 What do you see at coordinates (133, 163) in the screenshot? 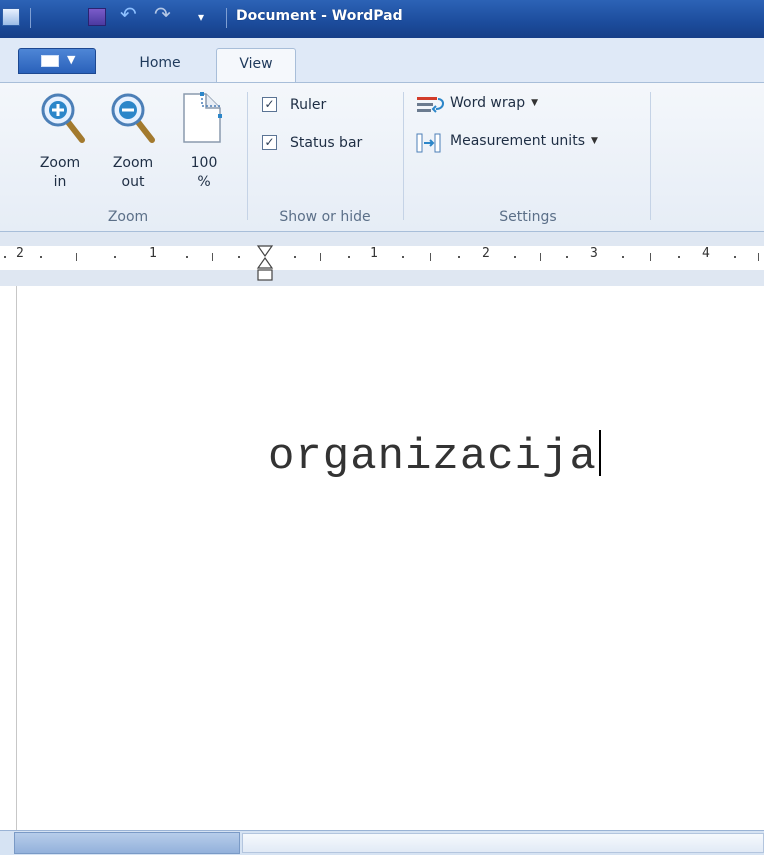
I see `zoom-out-label-line1: Zoom` at bounding box center [133, 163].